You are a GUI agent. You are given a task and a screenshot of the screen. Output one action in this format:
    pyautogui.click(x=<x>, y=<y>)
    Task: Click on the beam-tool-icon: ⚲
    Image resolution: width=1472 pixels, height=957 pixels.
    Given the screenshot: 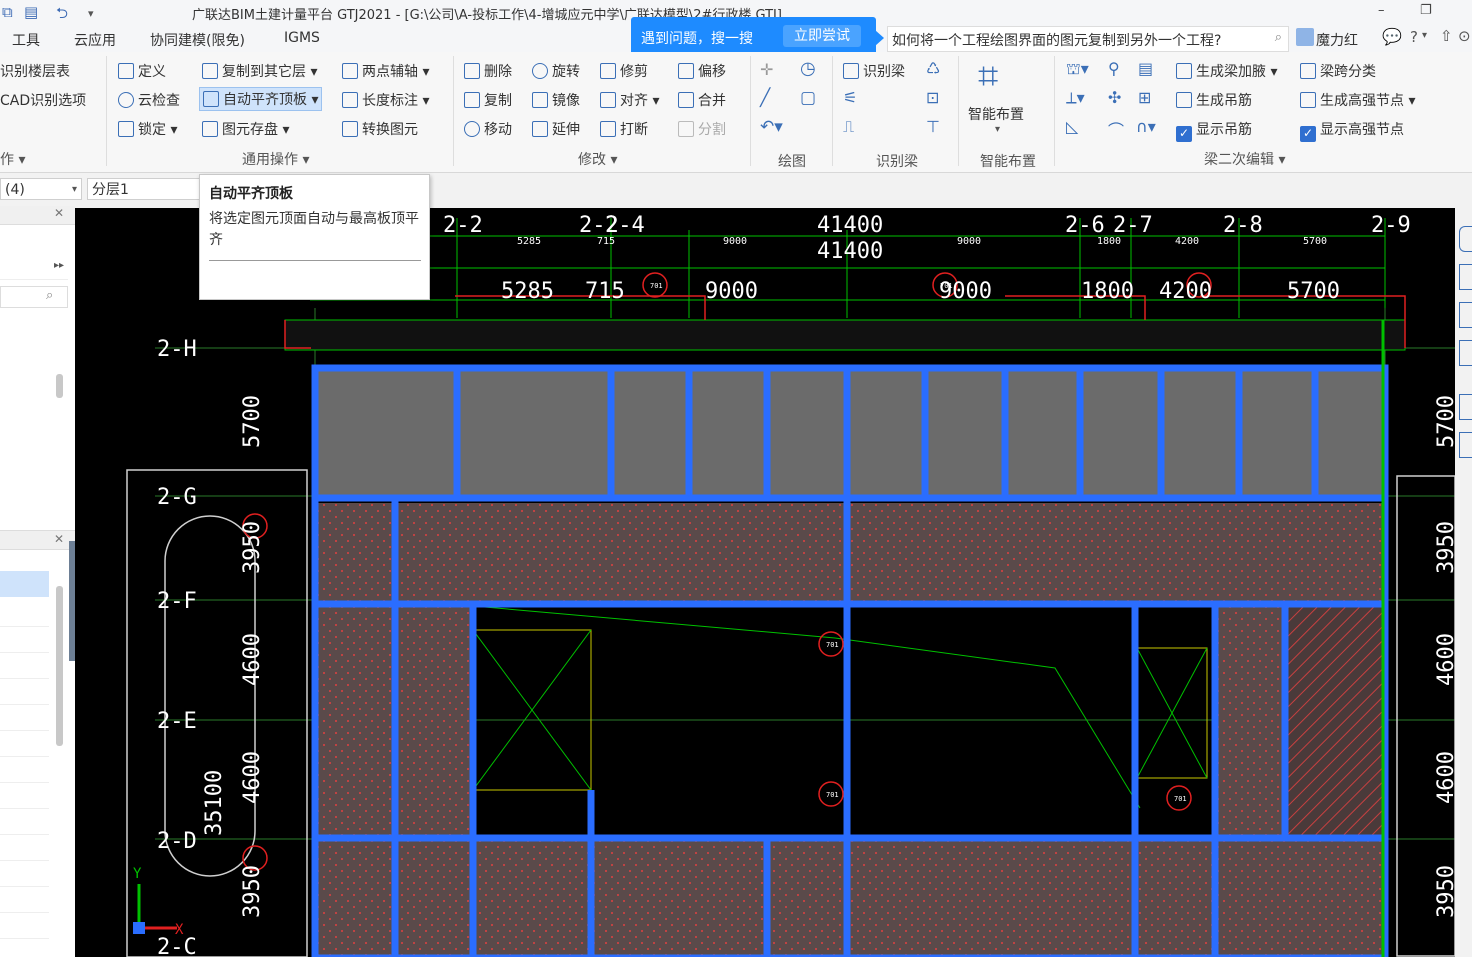 What is the action you would take?
    pyautogui.click(x=1114, y=68)
    